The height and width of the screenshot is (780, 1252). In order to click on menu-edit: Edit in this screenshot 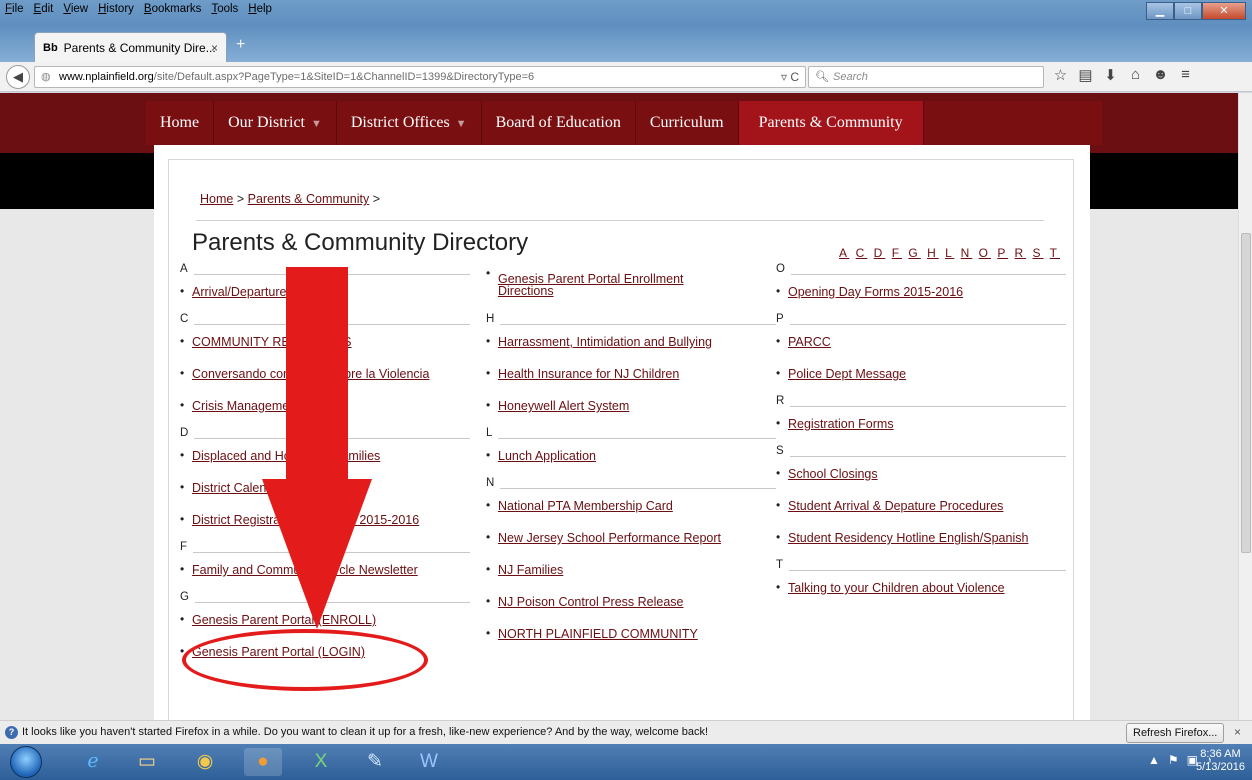, I will do `click(44, 12)`.